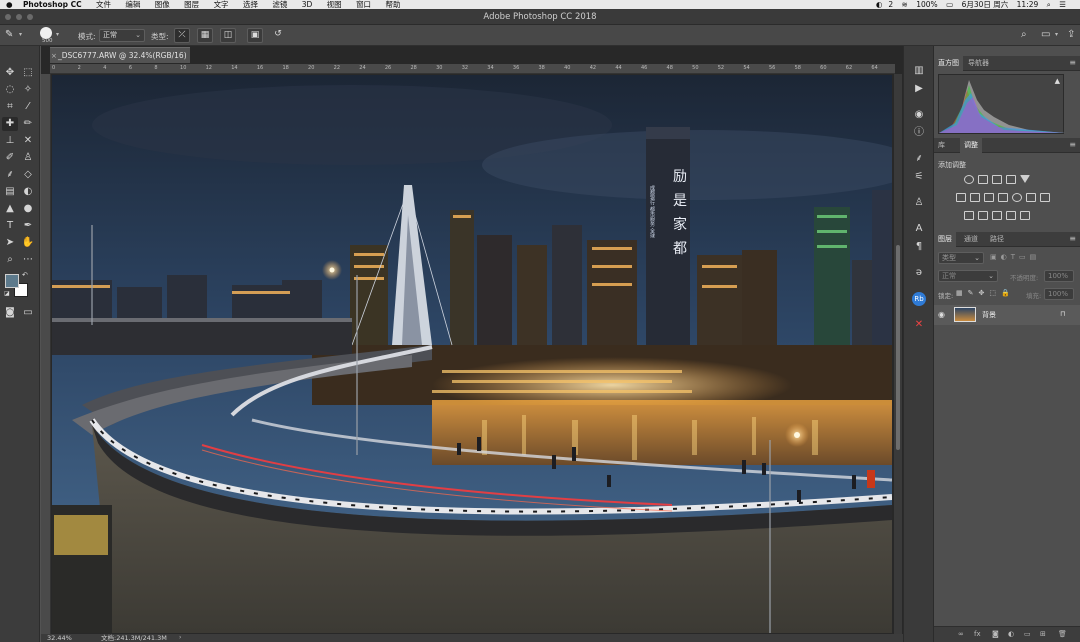  Describe the element at coordinates (10, 124) in the screenshot. I see `healing-brush-tool-icon: ✚` at that location.